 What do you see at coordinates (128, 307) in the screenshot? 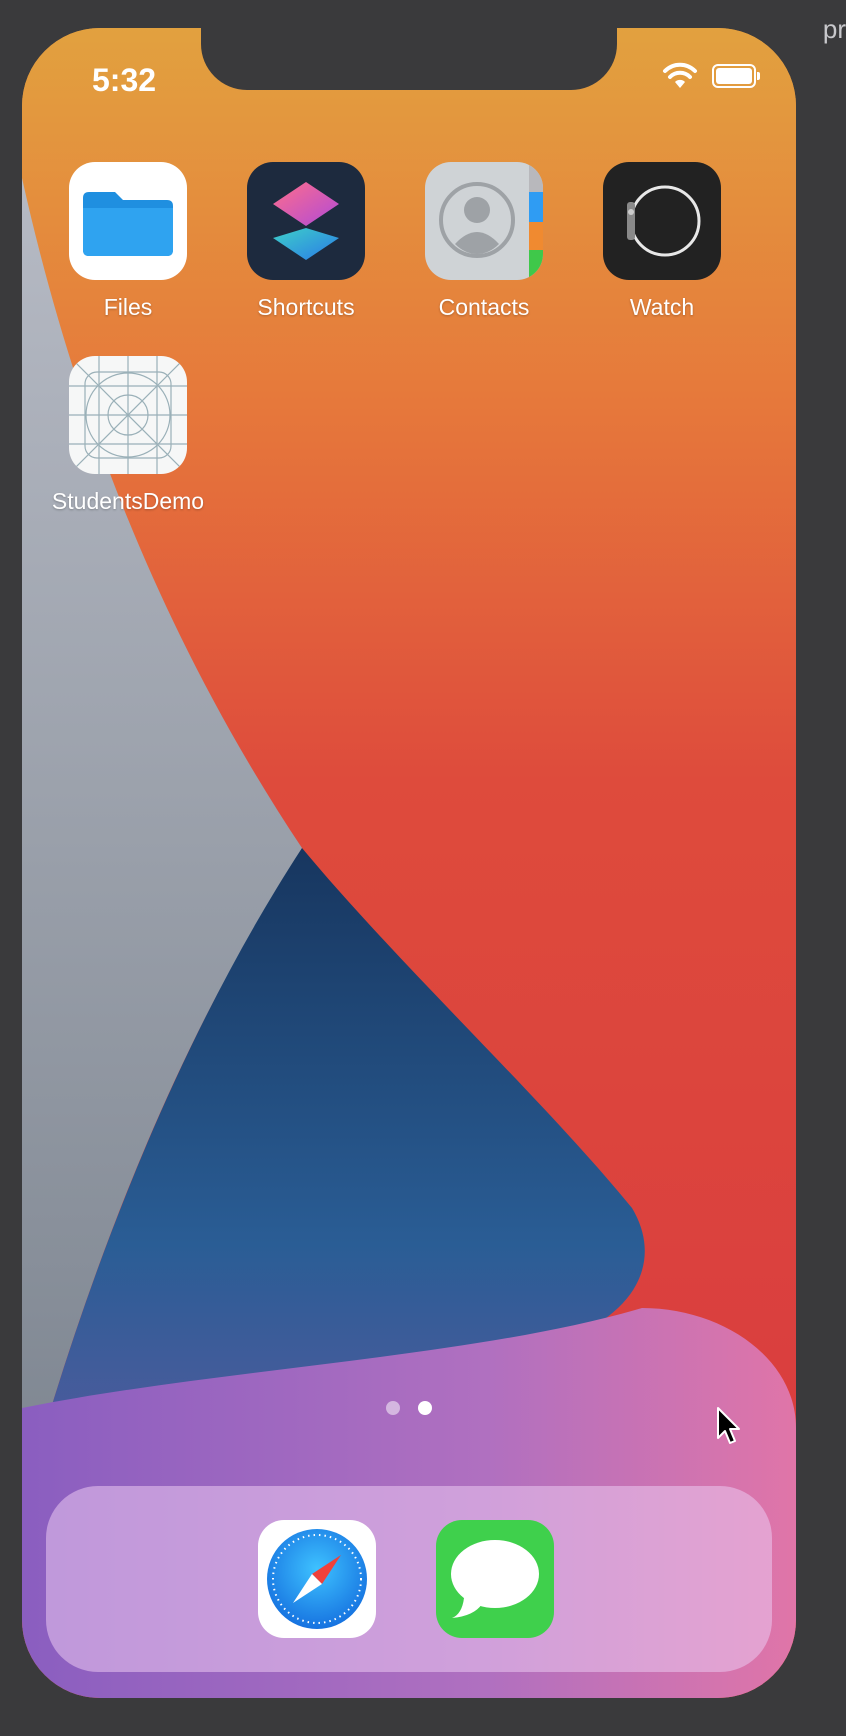
I see `app-label-files: Files` at bounding box center [128, 307].